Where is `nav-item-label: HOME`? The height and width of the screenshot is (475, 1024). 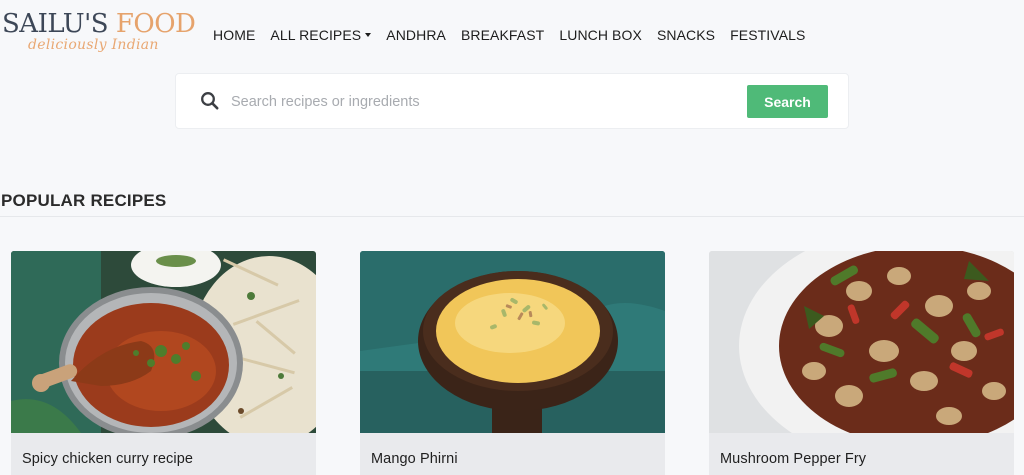 nav-item-label: HOME is located at coordinates (234, 35).